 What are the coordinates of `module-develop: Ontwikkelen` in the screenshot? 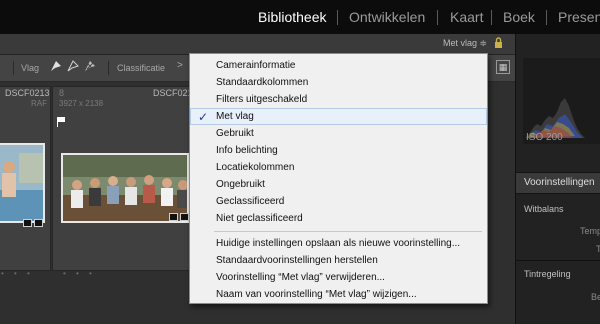 It's located at (387, 17).